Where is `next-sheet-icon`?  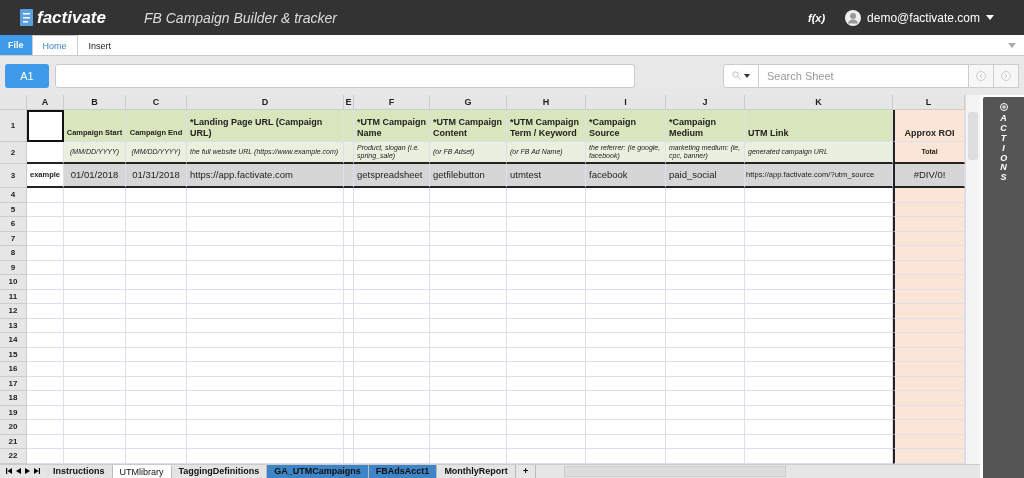 next-sheet-icon is located at coordinates (27, 471).